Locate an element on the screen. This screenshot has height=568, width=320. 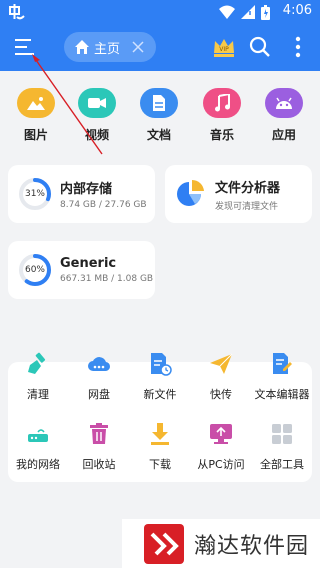
category-apps: 应用 is located at coordinates (284, 115).